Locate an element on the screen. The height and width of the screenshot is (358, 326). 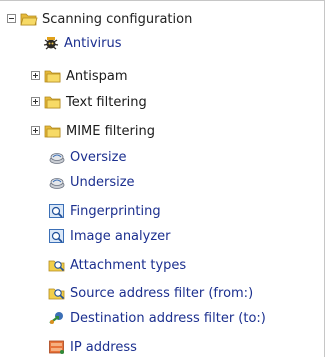
tree-item-ip-address: IP address is located at coordinates (92, 347).